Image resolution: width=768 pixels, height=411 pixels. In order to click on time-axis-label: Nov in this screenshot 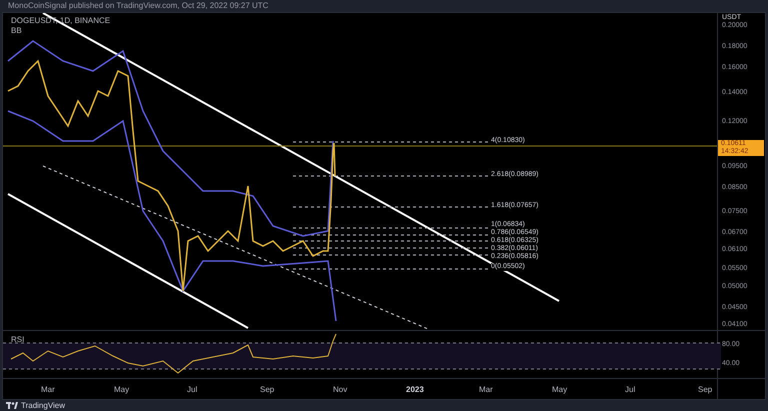, I will do `click(340, 390)`.